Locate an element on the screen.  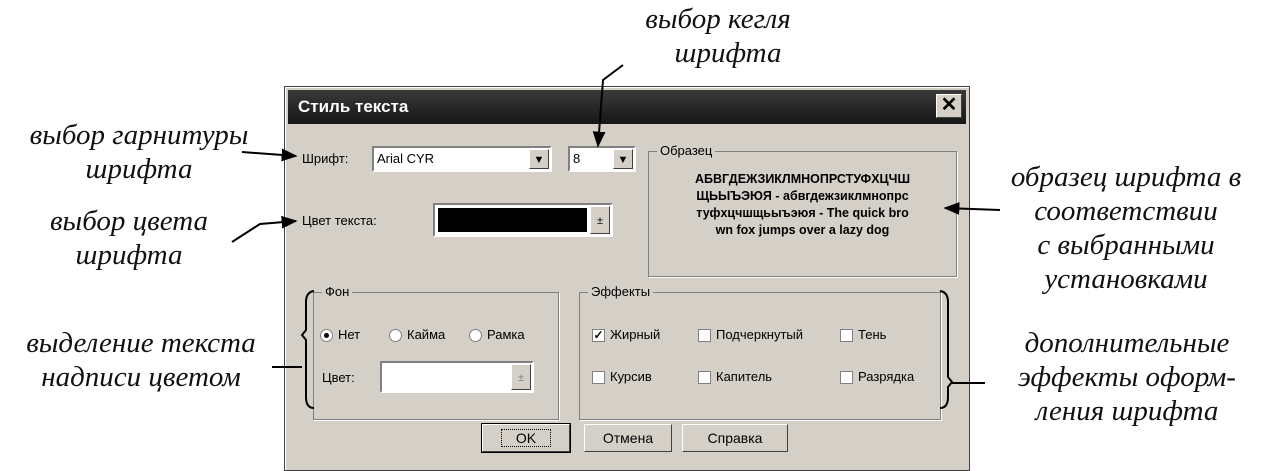
size-arrow is located at coordinates (608, 106).